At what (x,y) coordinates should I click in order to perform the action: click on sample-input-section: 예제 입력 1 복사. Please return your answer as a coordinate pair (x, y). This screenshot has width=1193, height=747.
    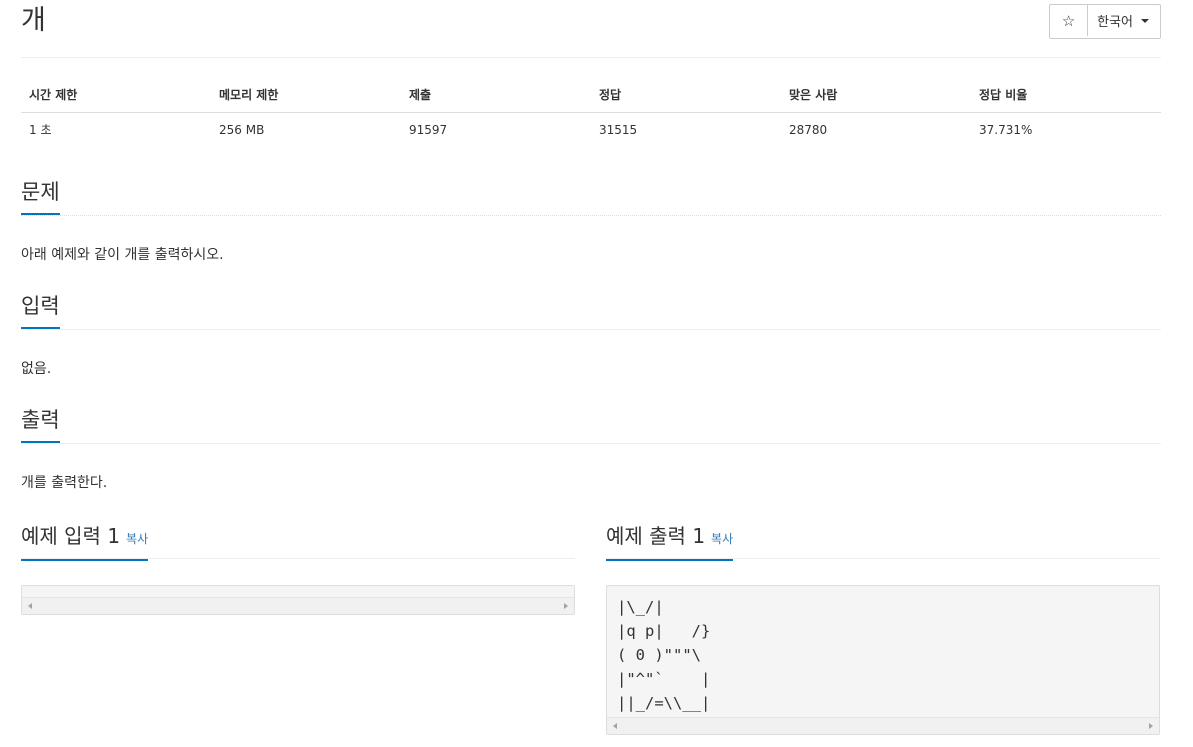
    Looking at the image, I should click on (298, 568).